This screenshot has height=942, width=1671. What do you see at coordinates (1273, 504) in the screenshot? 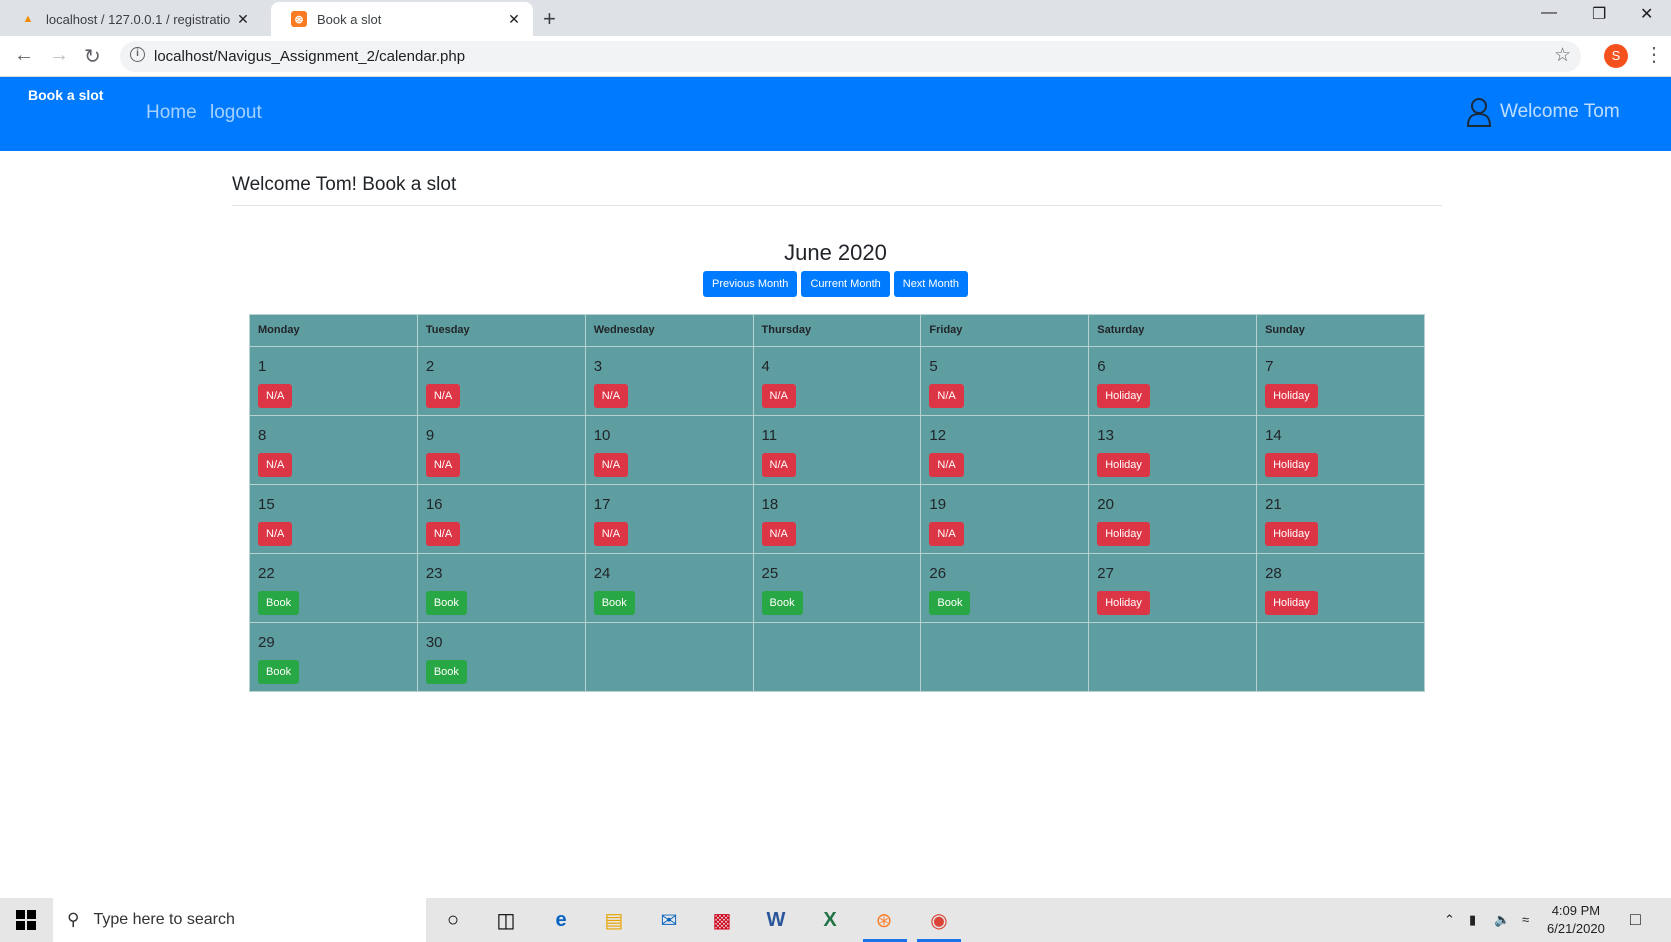
I see `day-number: 21` at bounding box center [1273, 504].